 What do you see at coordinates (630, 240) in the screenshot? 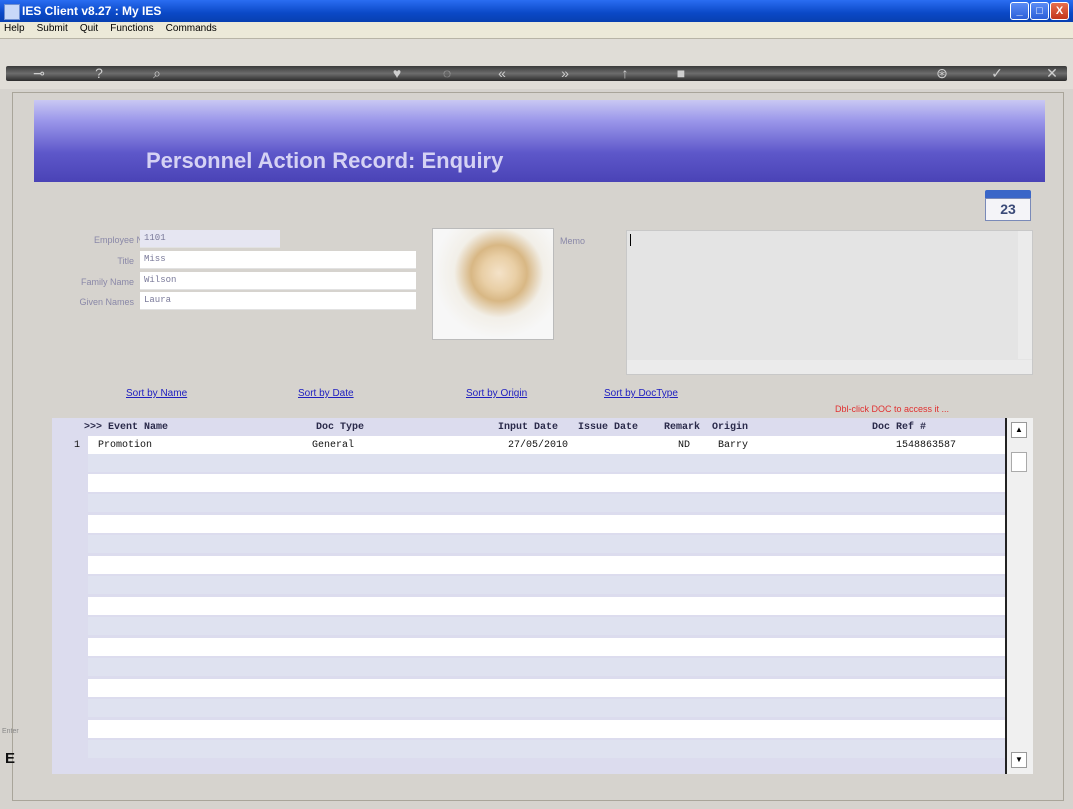
I see `text-cursor` at bounding box center [630, 240].